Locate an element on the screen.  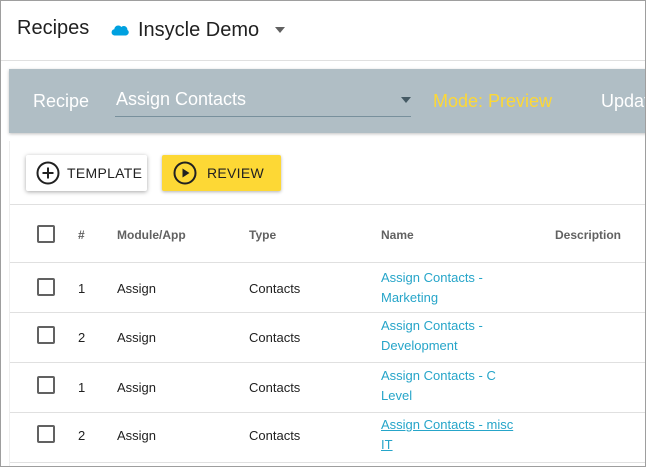
recipe-name-line1: Assign Contacts - misc is located at coordinates (447, 424).